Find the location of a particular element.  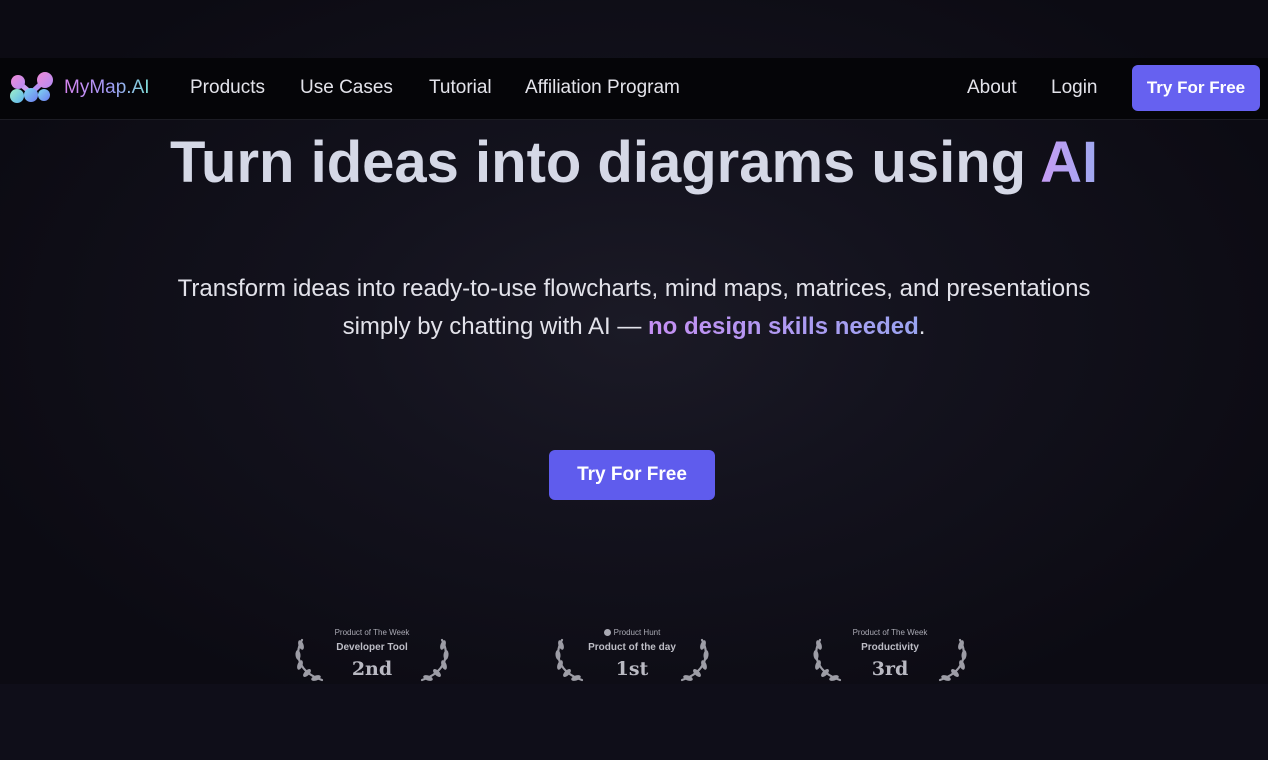

award-category: Productivity is located at coordinates (890, 647).